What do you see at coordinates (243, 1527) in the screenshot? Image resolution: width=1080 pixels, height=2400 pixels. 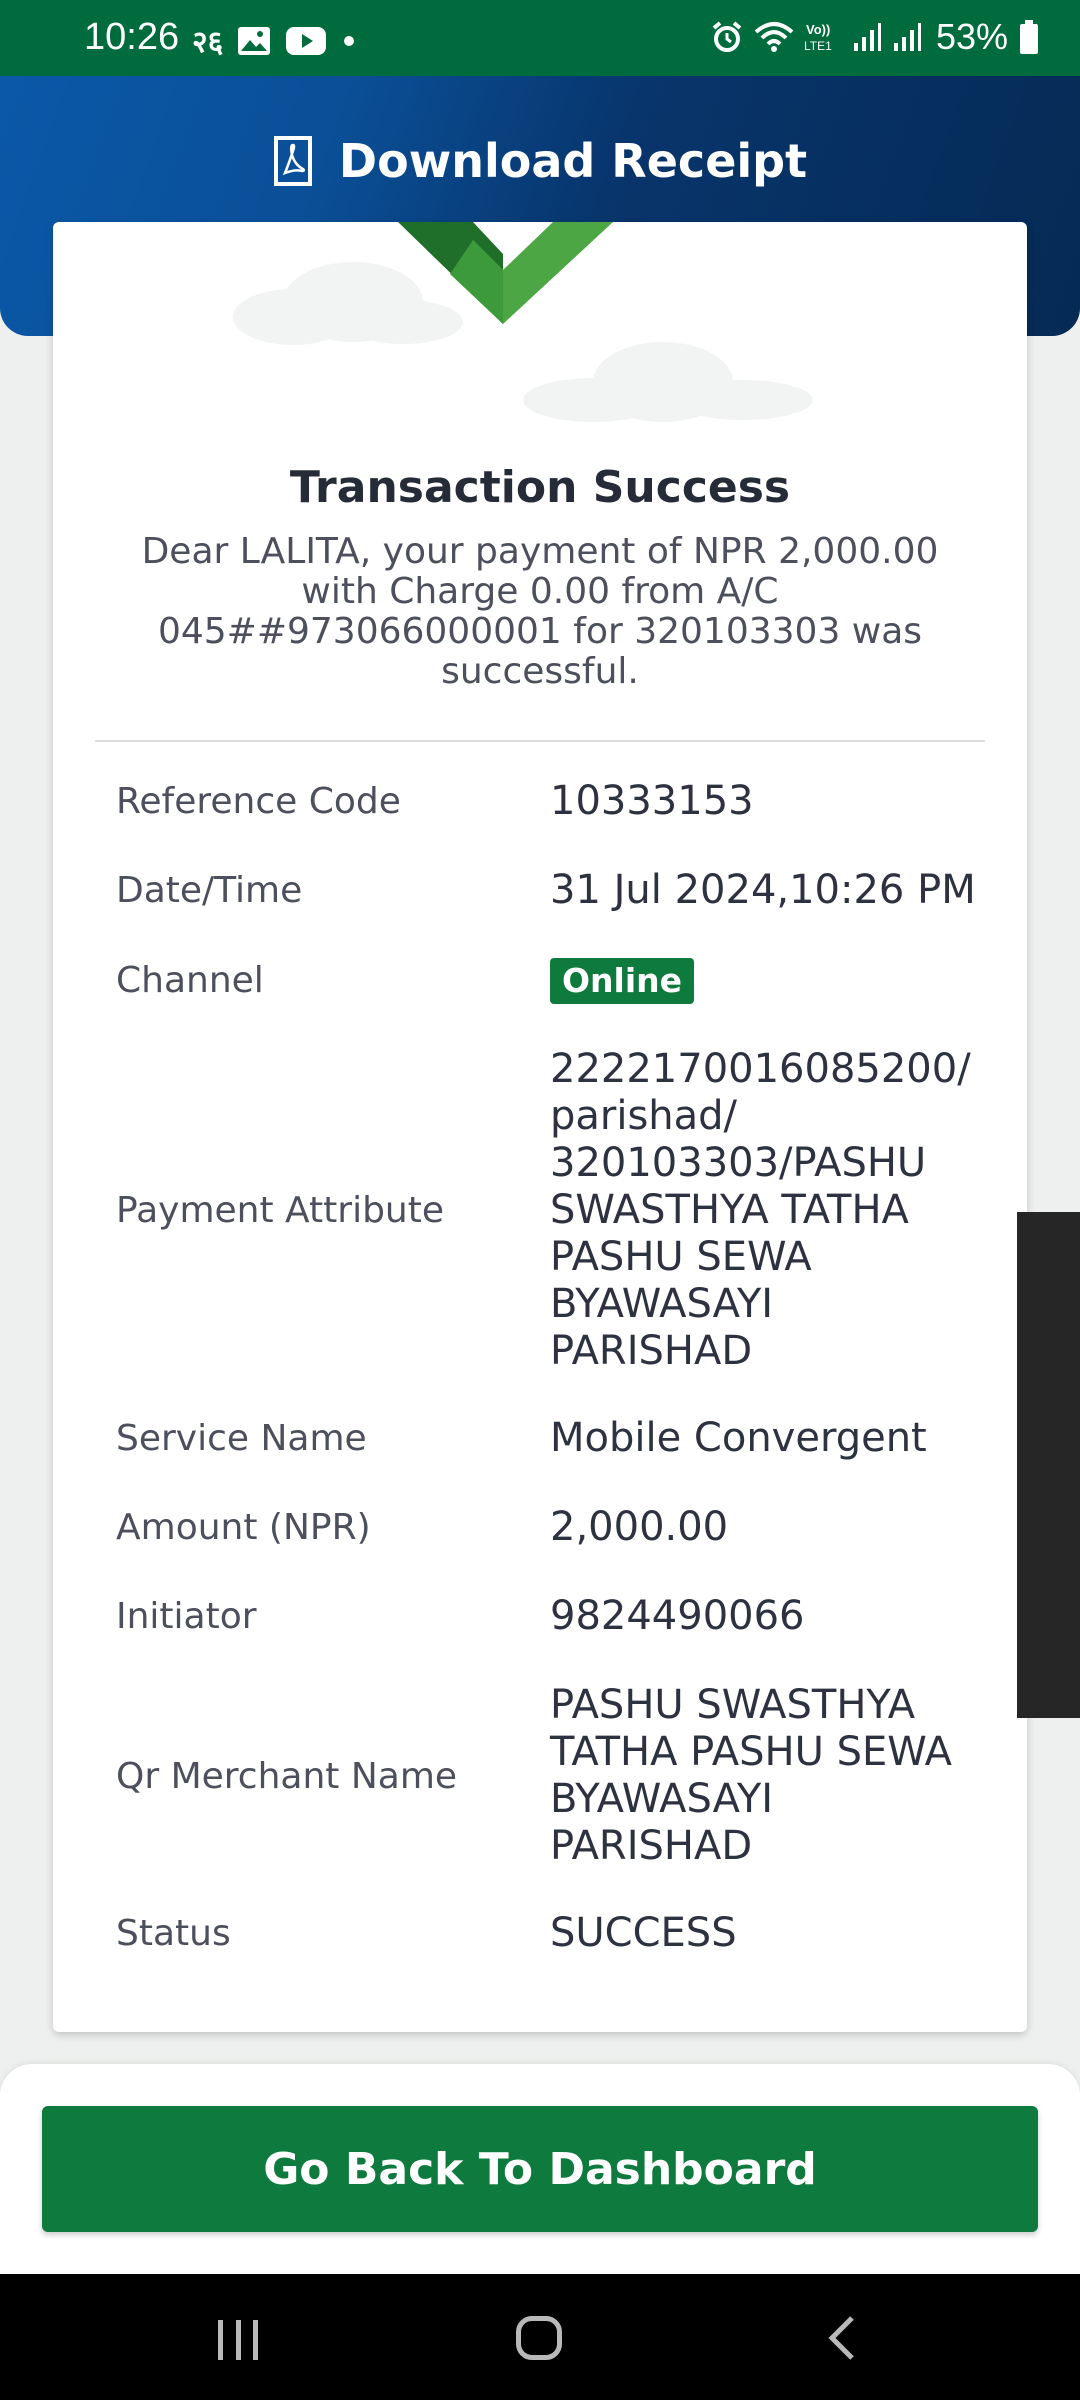 I see `detail-label: Amount (NPR)` at bounding box center [243, 1527].